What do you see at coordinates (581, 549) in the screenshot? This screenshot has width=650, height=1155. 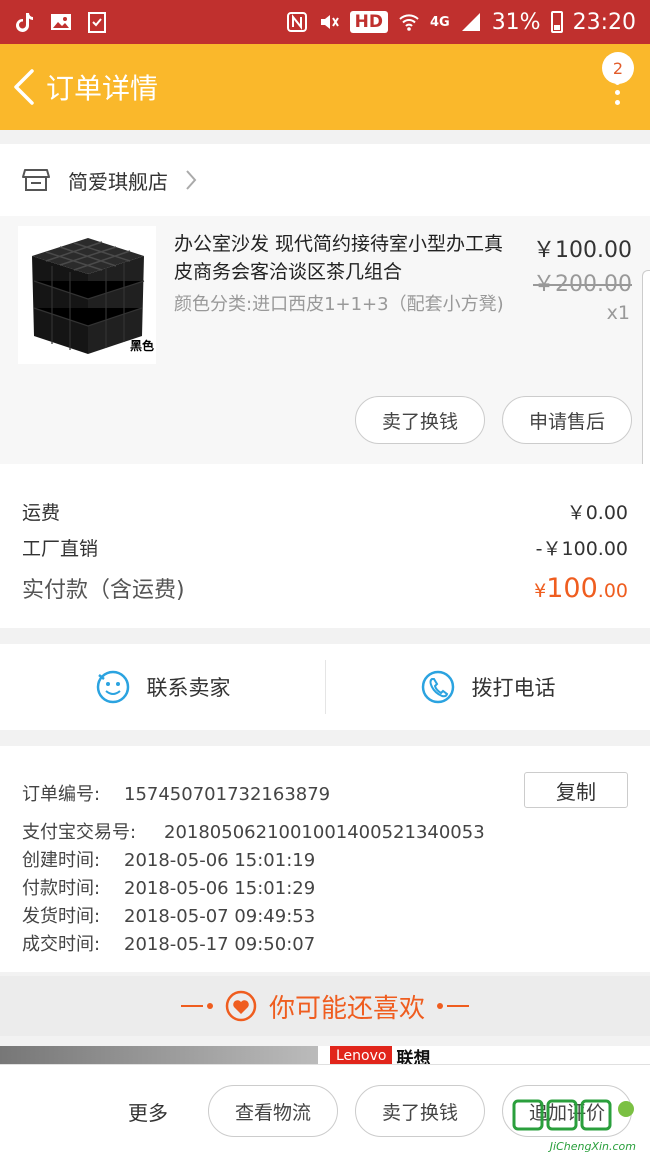 I see `discount-value: -￥100.00` at bounding box center [581, 549].